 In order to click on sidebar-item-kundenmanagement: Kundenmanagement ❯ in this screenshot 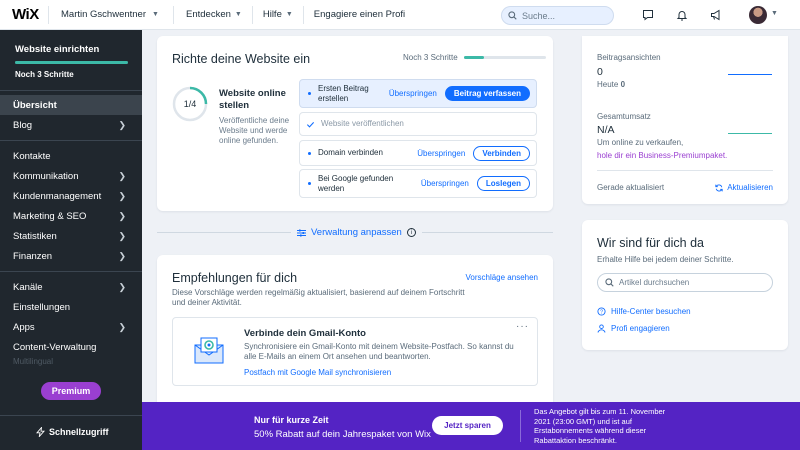, I will do `click(71, 196)`.